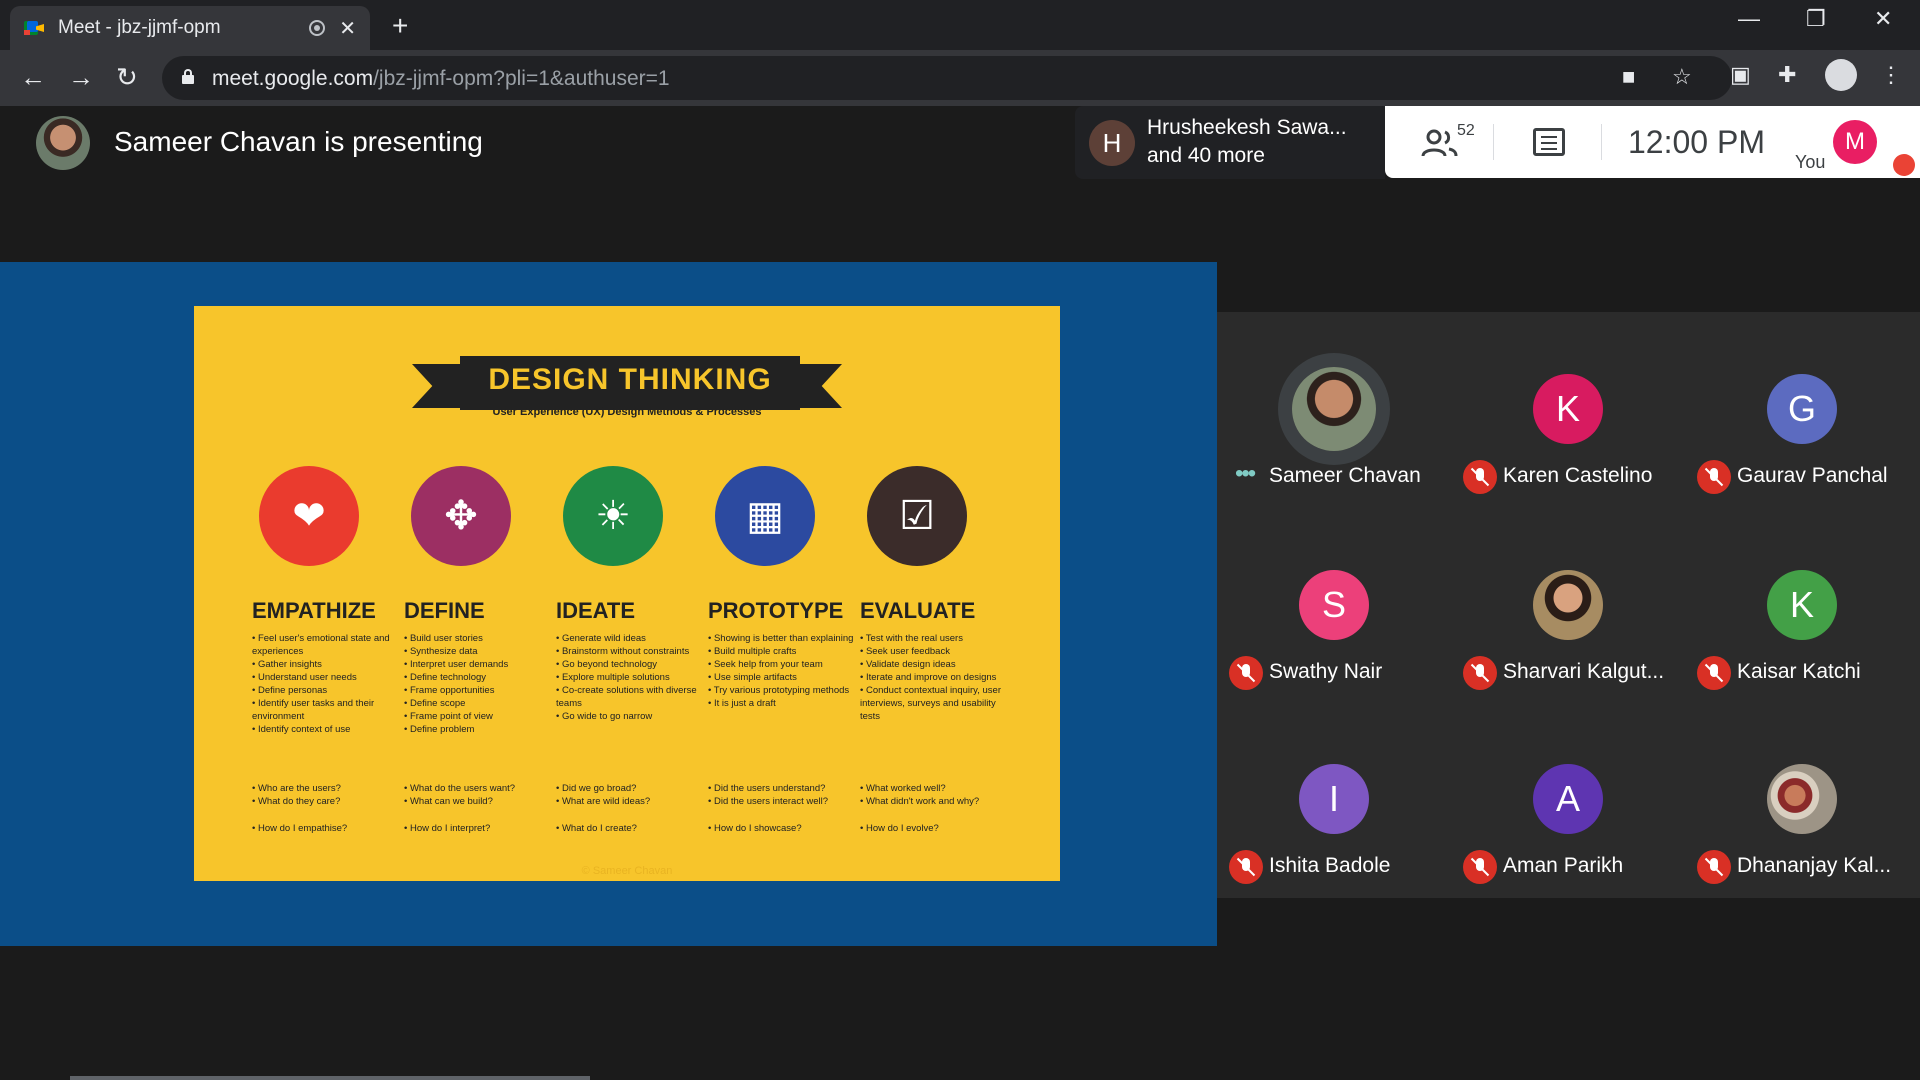 This screenshot has width=1920, height=1080. I want to click on self-muted-icon, so click(1904, 165).